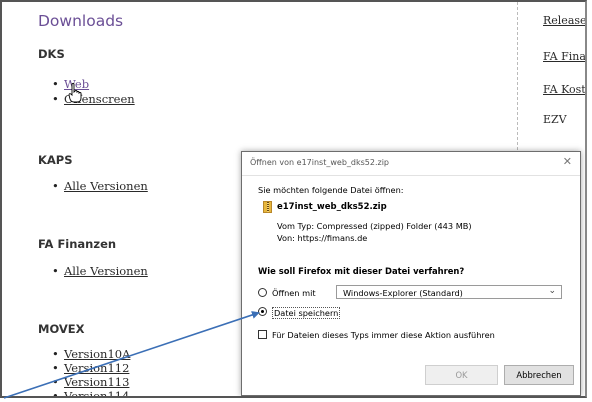  Describe the element at coordinates (262, 311) in the screenshot. I see `save-file-radio` at that location.